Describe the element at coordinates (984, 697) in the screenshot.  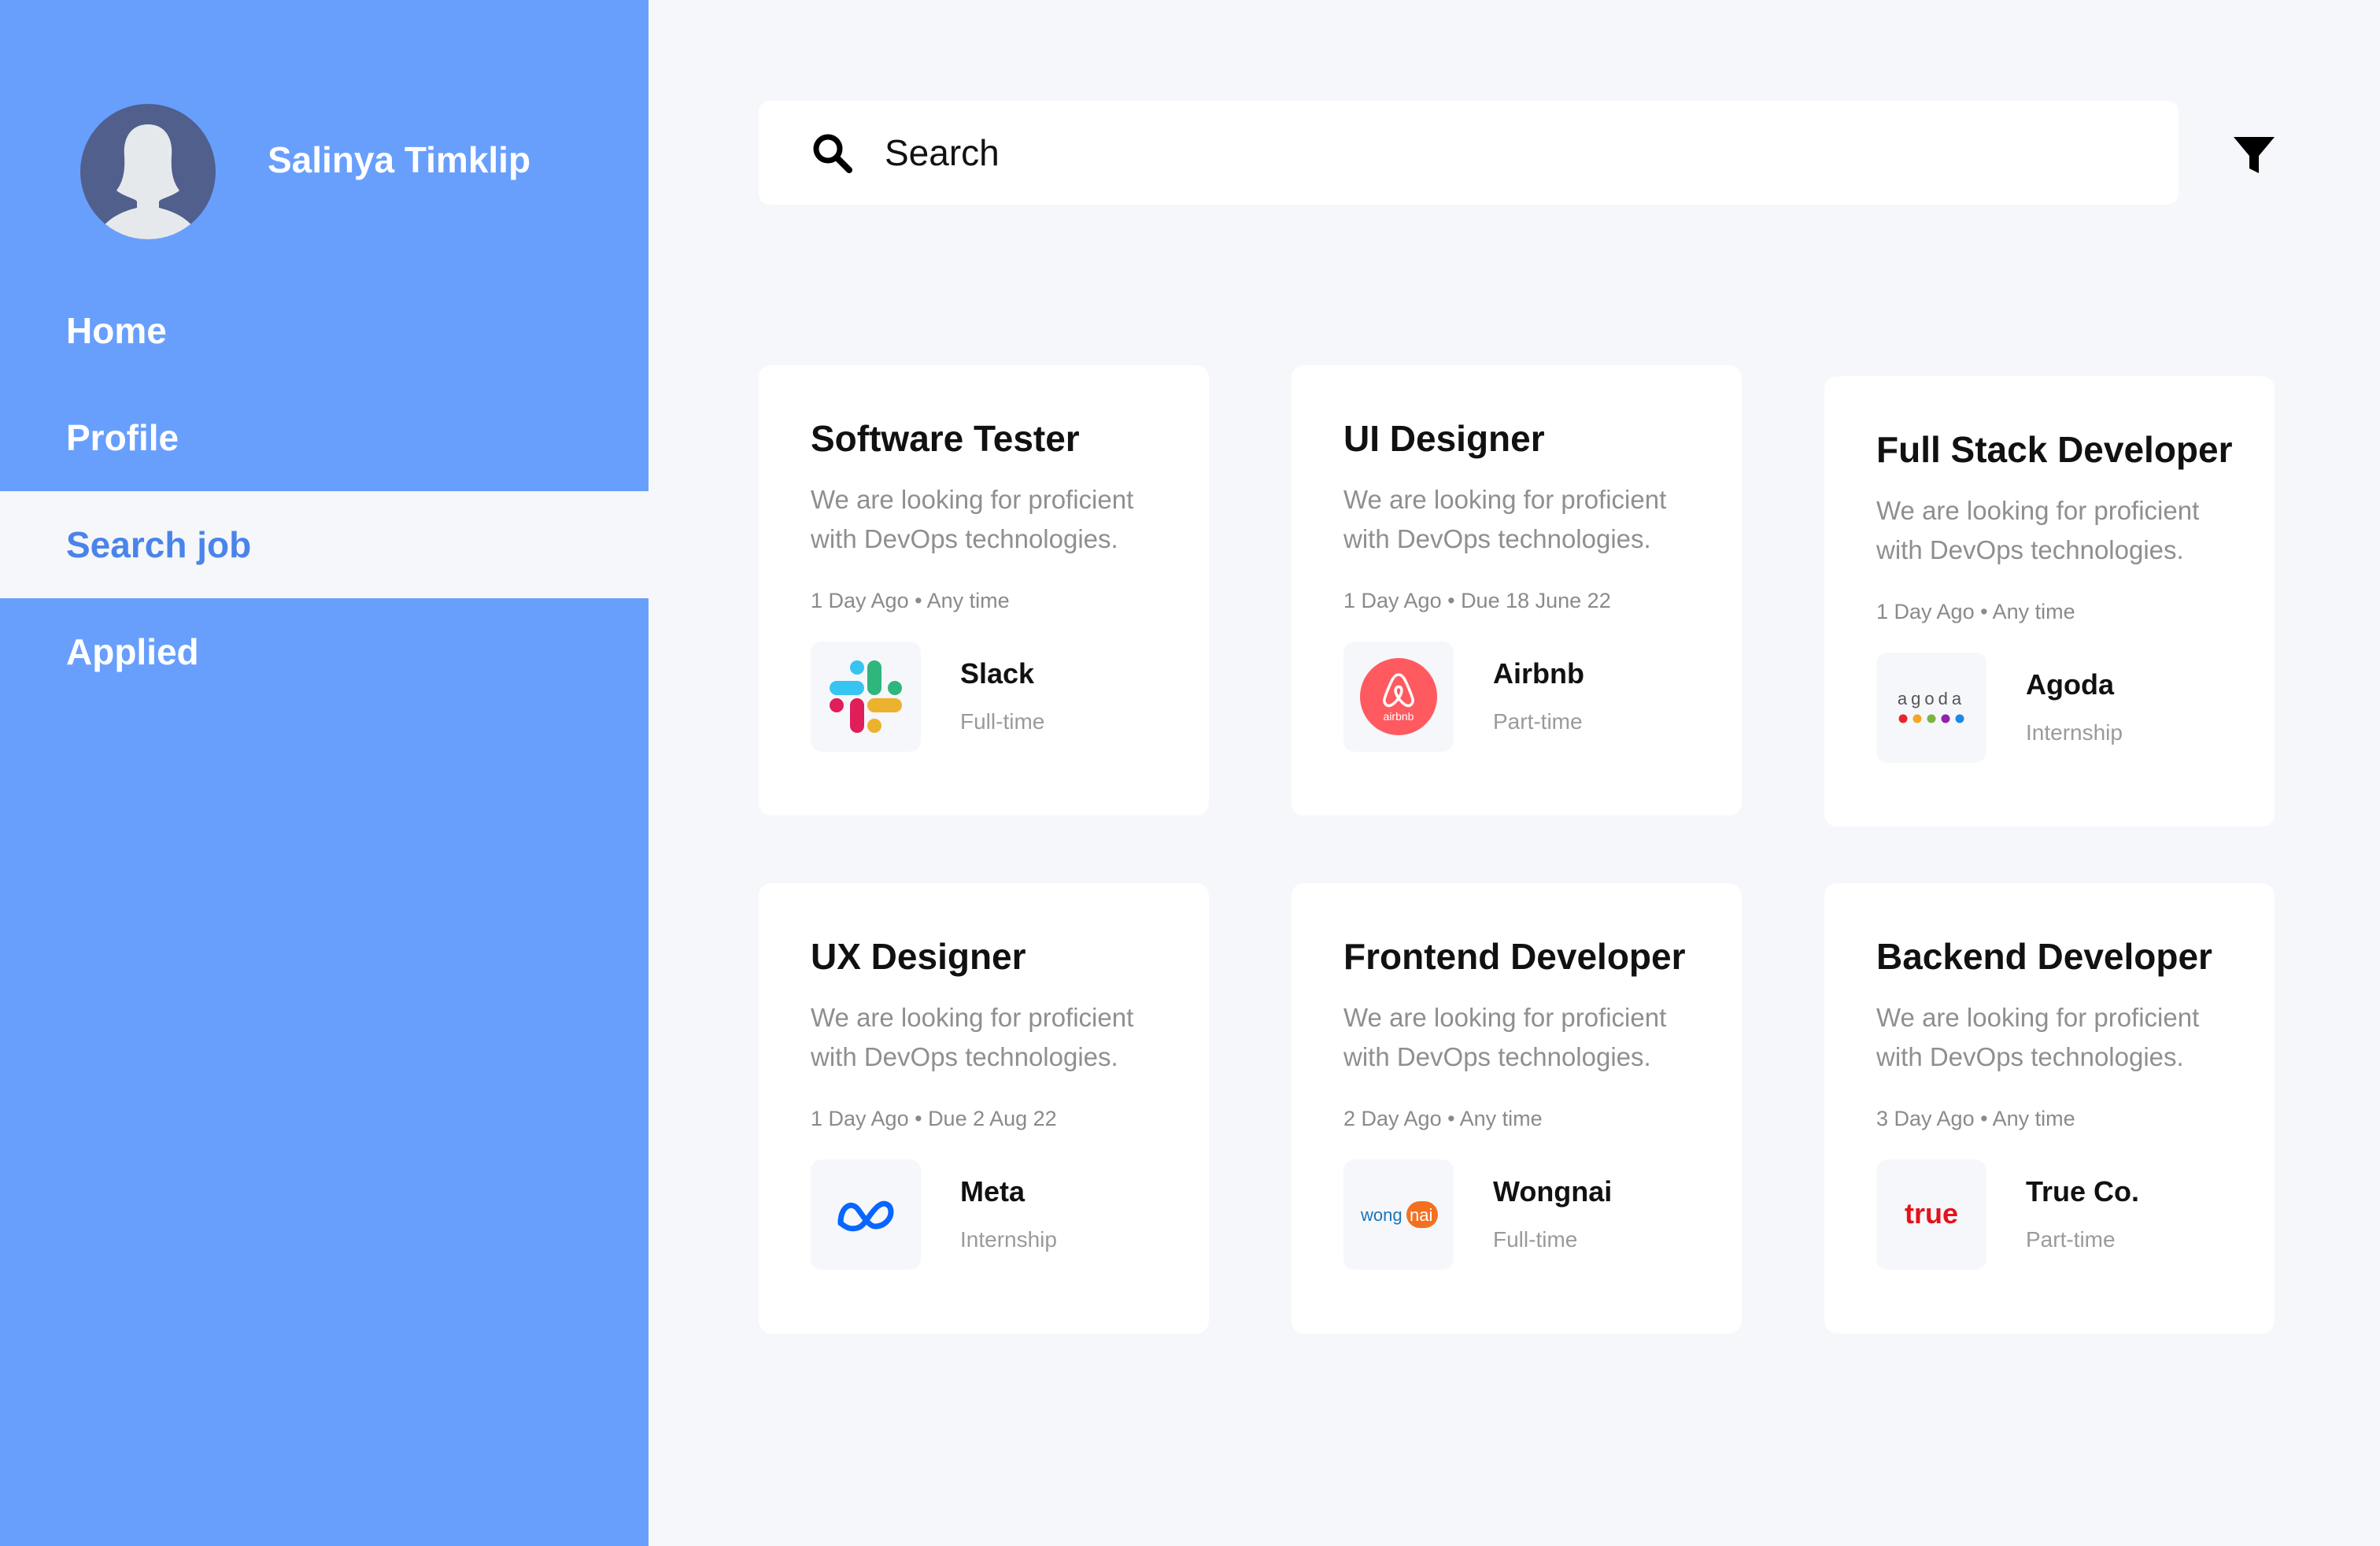
I see `company-info: Slack Full-time` at that location.